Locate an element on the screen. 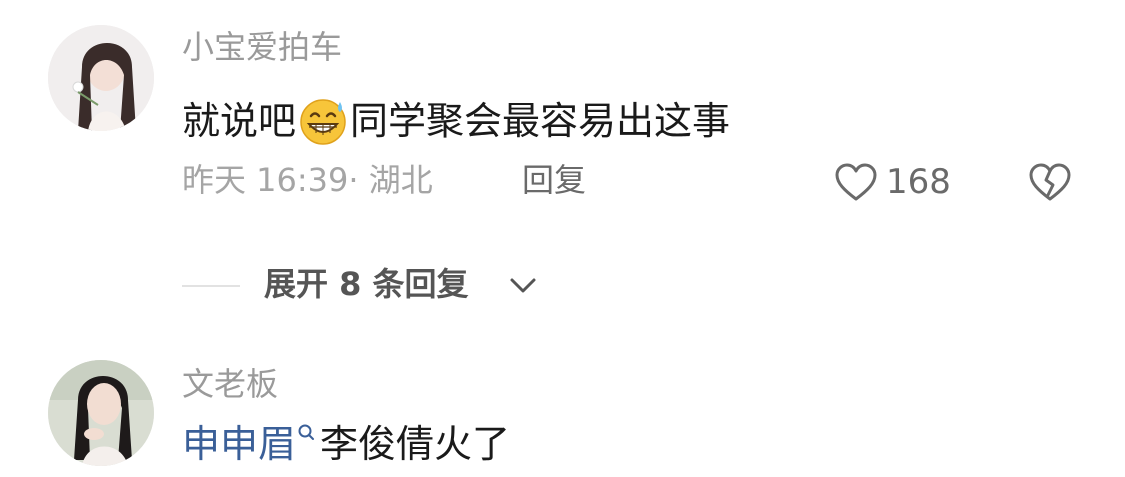  expand-replies-label: 展开 8 条回复 is located at coordinates (366, 284).